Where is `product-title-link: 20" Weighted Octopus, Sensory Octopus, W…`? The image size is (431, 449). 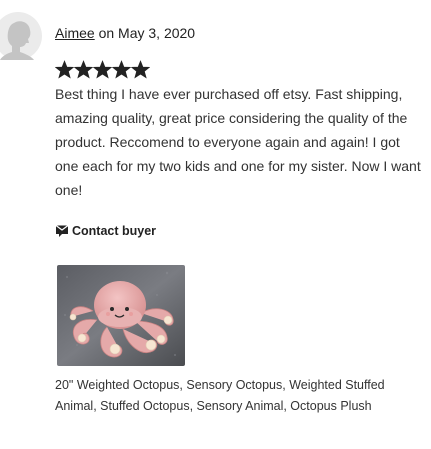 product-title-link: 20" Weighted Octopus, Sensory Octopus, W… is located at coordinates (240, 396).